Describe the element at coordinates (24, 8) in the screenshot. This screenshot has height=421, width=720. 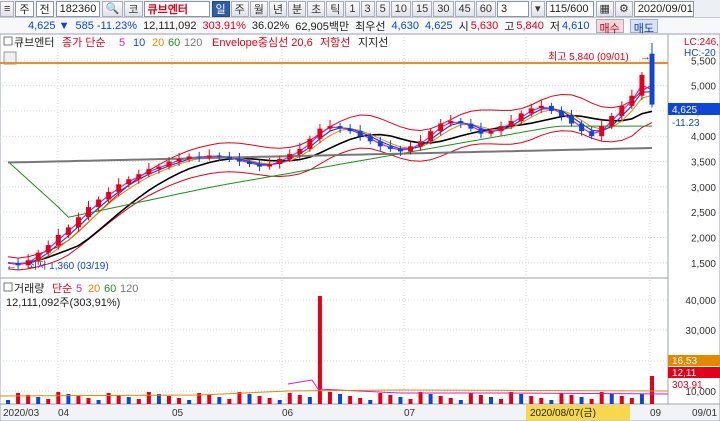
I see `market-select: 주` at that location.